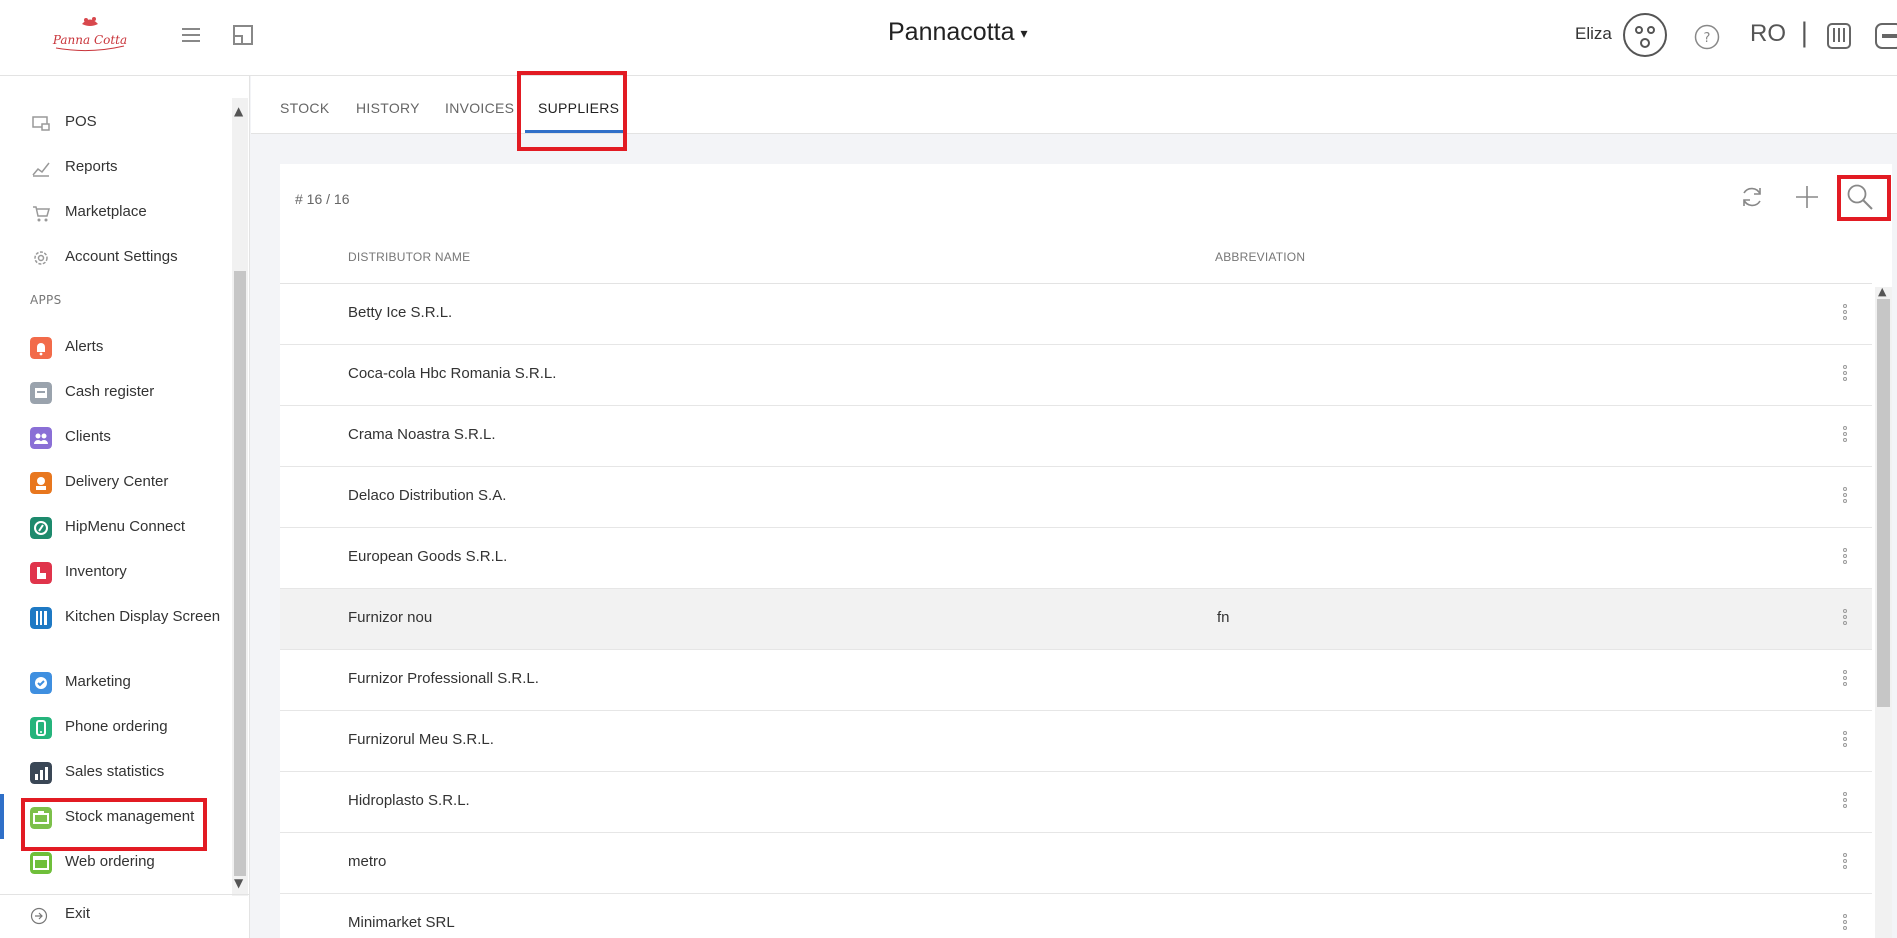 This screenshot has height=938, width=1897. I want to click on clients-icon, so click(41, 438).